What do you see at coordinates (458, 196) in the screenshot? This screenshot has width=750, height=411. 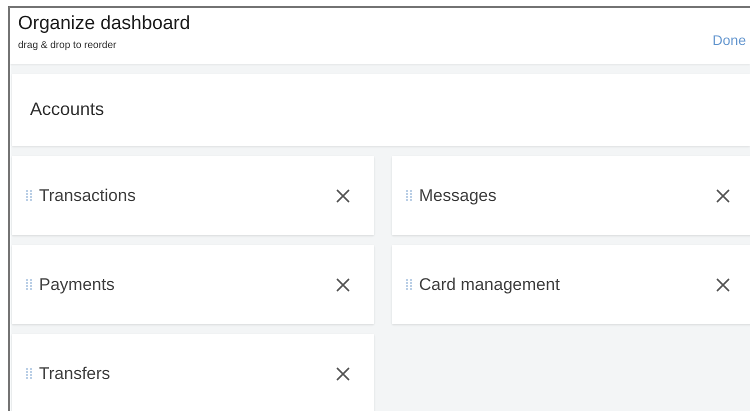 I see `widget-label: Messages` at bounding box center [458, 196].